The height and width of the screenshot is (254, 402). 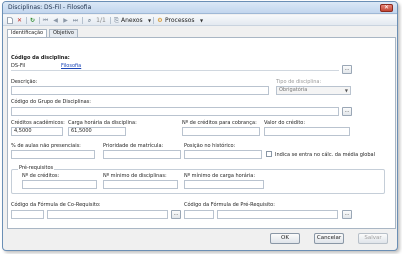 What do you see at coordinates (18, 66) in the screenshot?
I see `codigo-value: DS-Fil` at bounding box center [18, 66].